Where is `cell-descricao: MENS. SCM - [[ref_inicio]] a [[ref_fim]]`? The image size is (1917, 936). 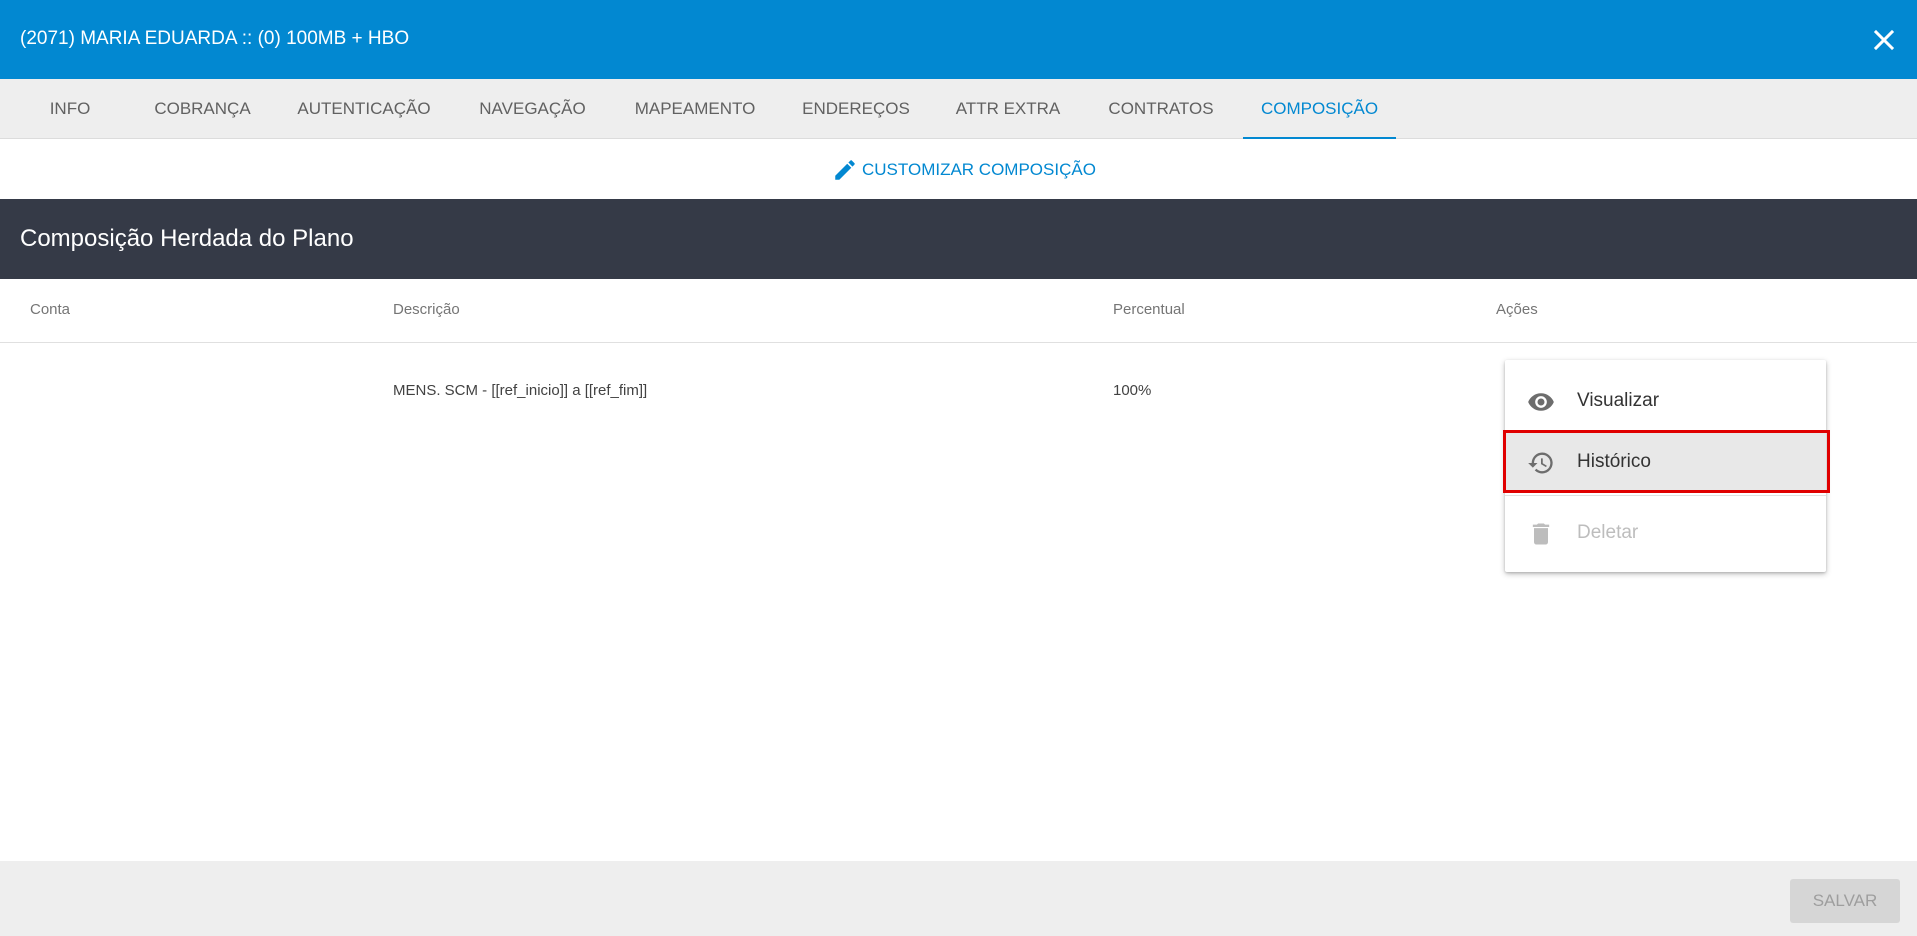
cell-descricao: MENS. SCM - [[ref_inicio]] a [[ref_fim]] is located at coordinates (520, 390).